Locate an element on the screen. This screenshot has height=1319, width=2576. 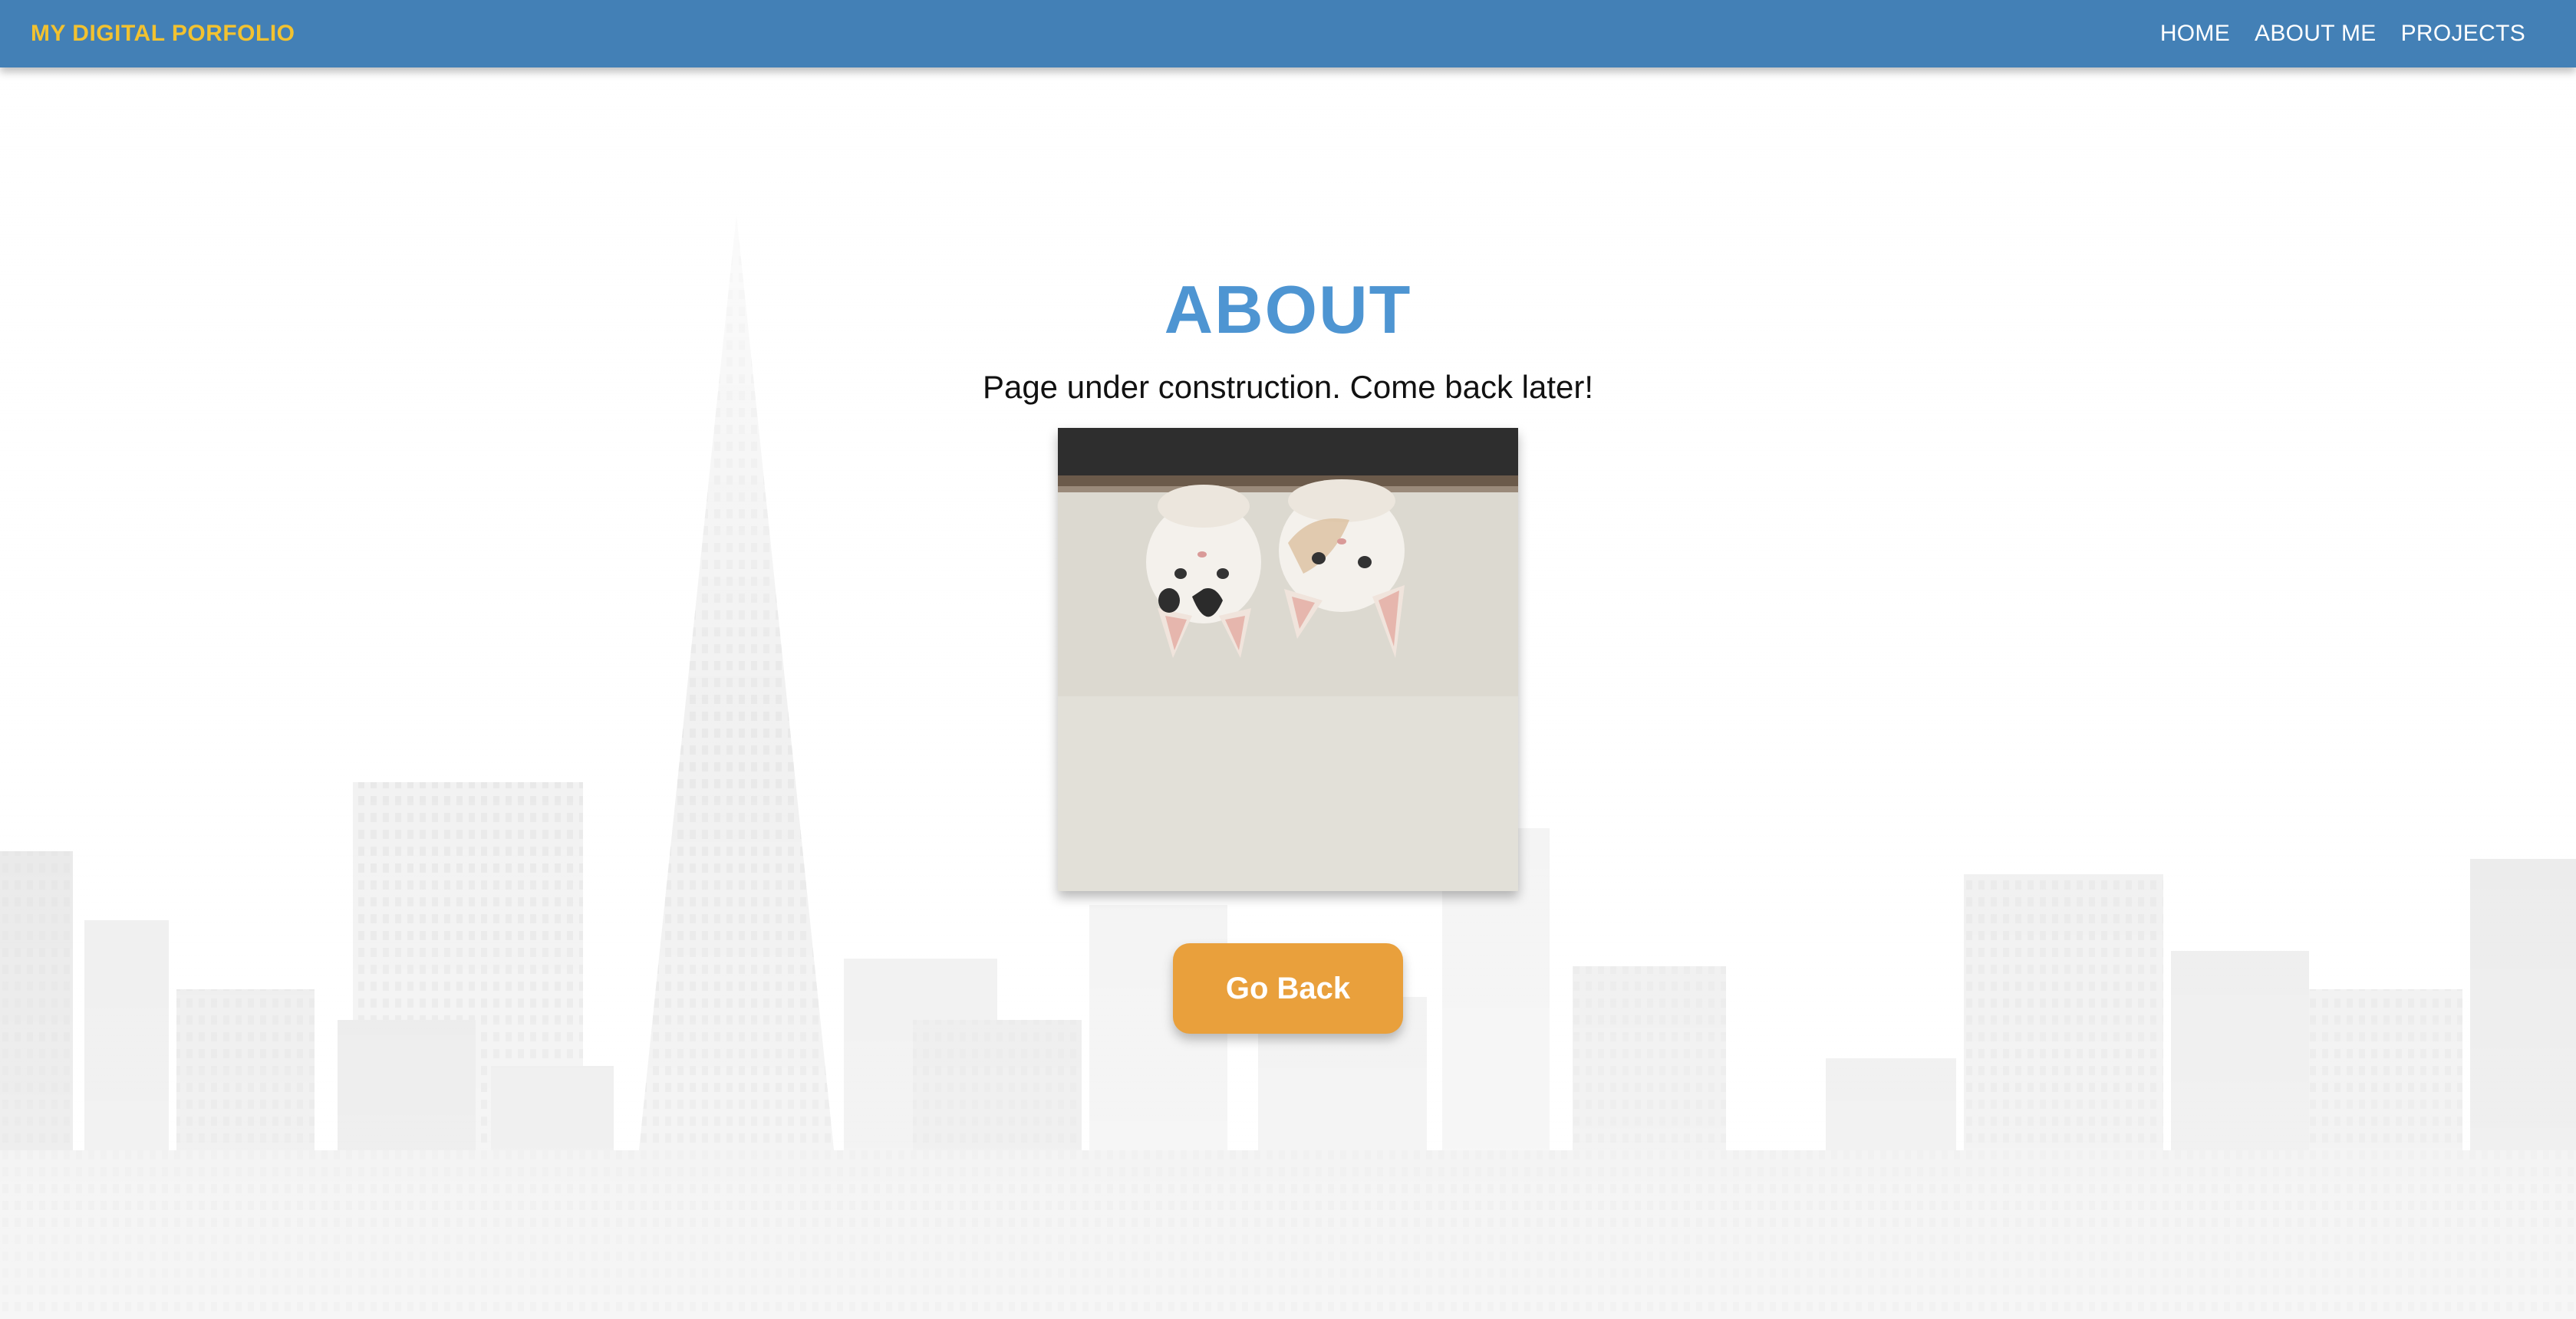
cats-photo is located at coordinates (1288, 659).